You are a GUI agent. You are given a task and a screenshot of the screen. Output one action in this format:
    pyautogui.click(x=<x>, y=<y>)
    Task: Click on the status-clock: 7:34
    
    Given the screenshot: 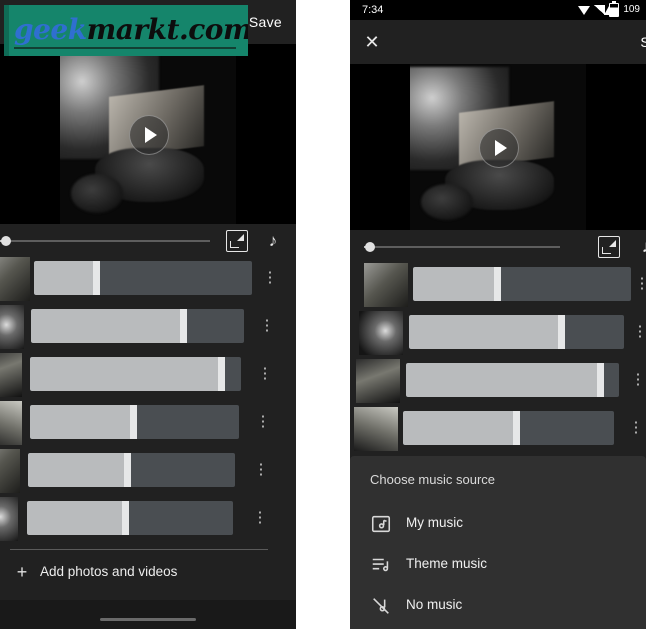 What is the action you would take?
    pyautogui.click(x=373, y=10)
    